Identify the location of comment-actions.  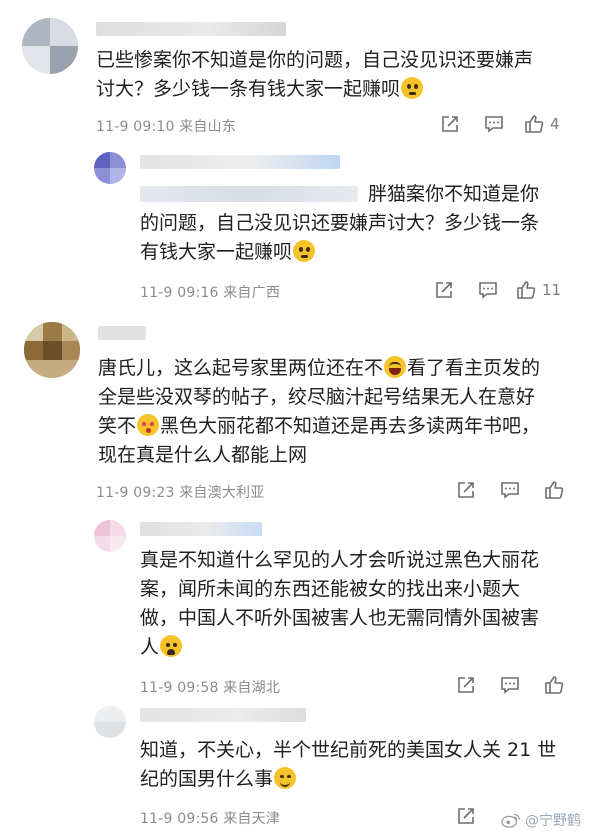
(510, 490).